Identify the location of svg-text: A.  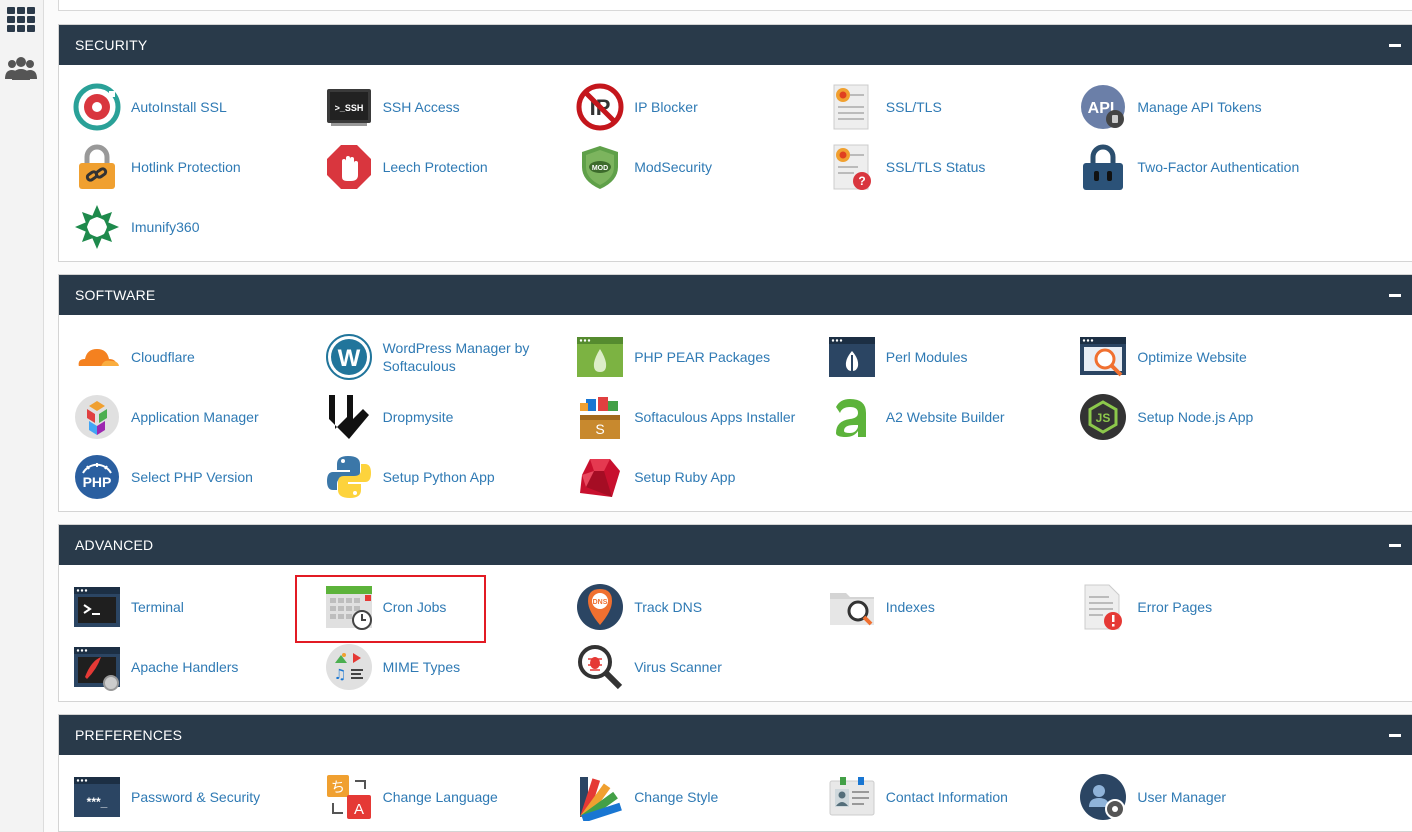
(359, 809).